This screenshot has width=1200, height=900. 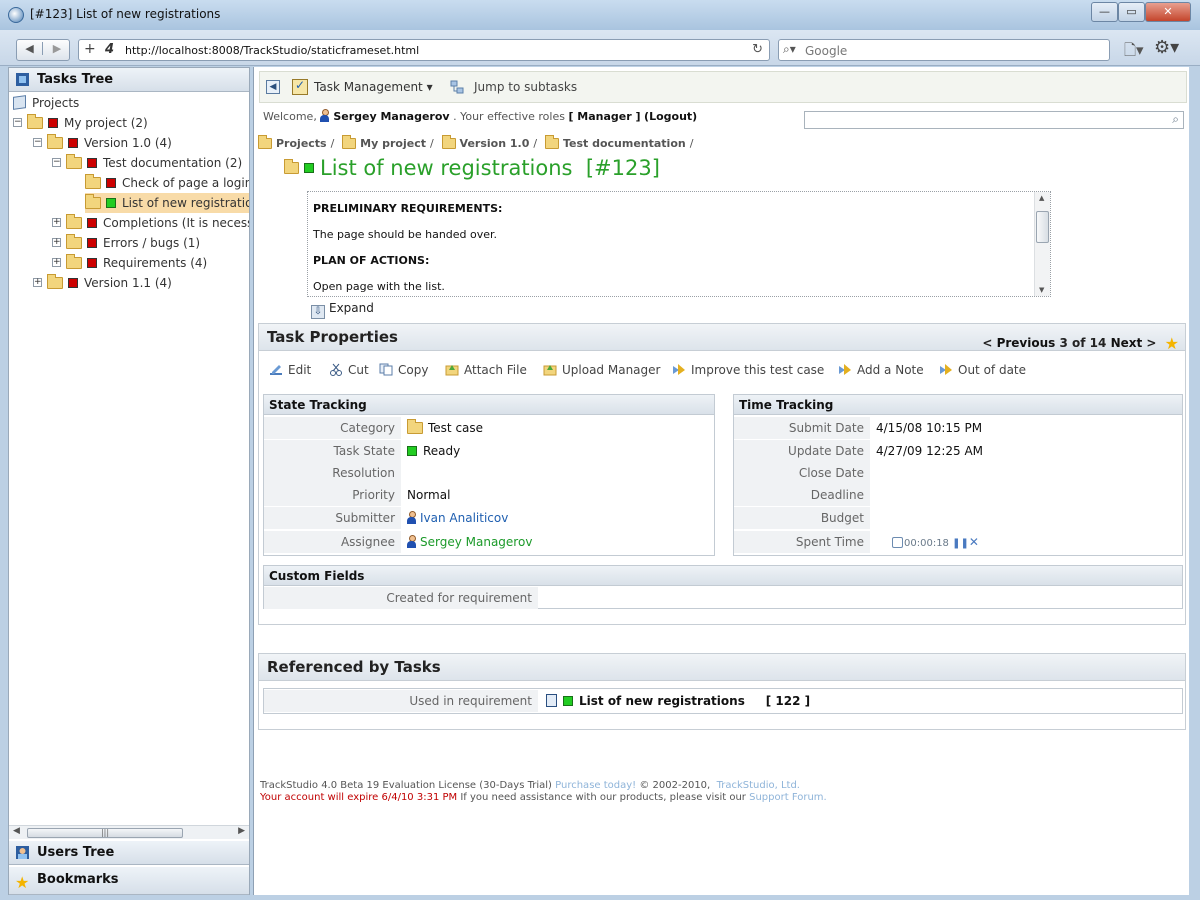 I want to click on task-management-menu: Task Management ▾, so click(x=373, y=87).